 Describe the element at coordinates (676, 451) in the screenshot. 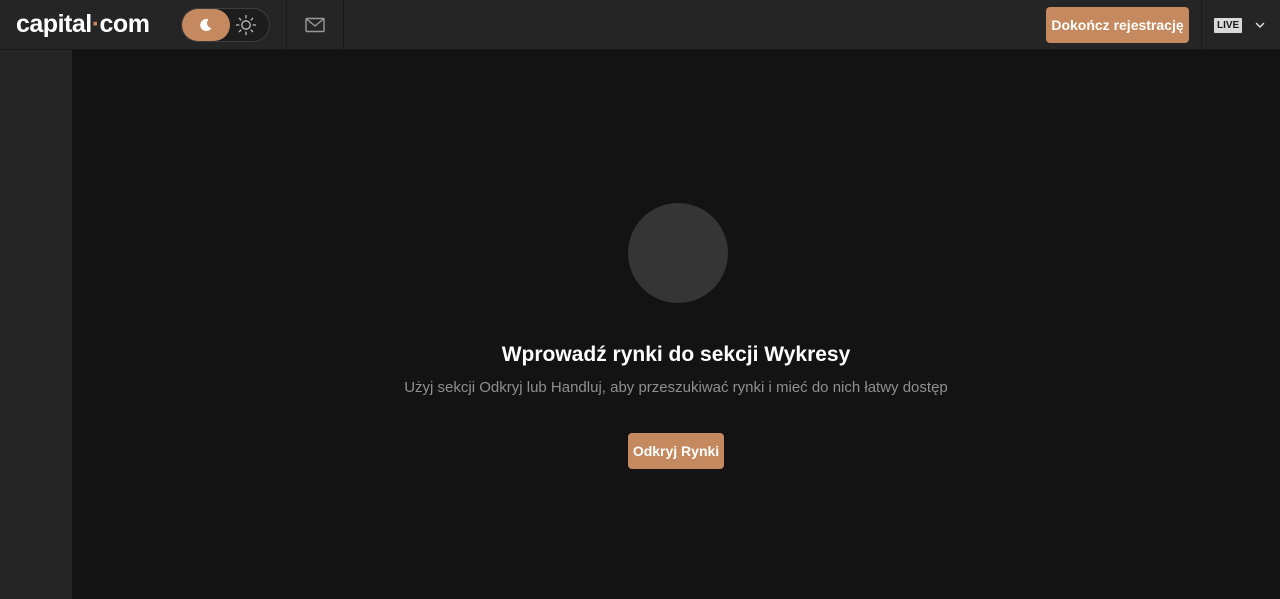

I see `discover-markets-button: Odkryj Rynki` at that location.